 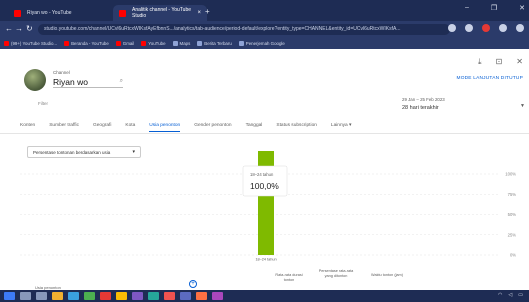 What do you see at coordinates (124, 43) in the screenshot?
I see `bookmark-item: Gmail` at bounding box center [124, 43].